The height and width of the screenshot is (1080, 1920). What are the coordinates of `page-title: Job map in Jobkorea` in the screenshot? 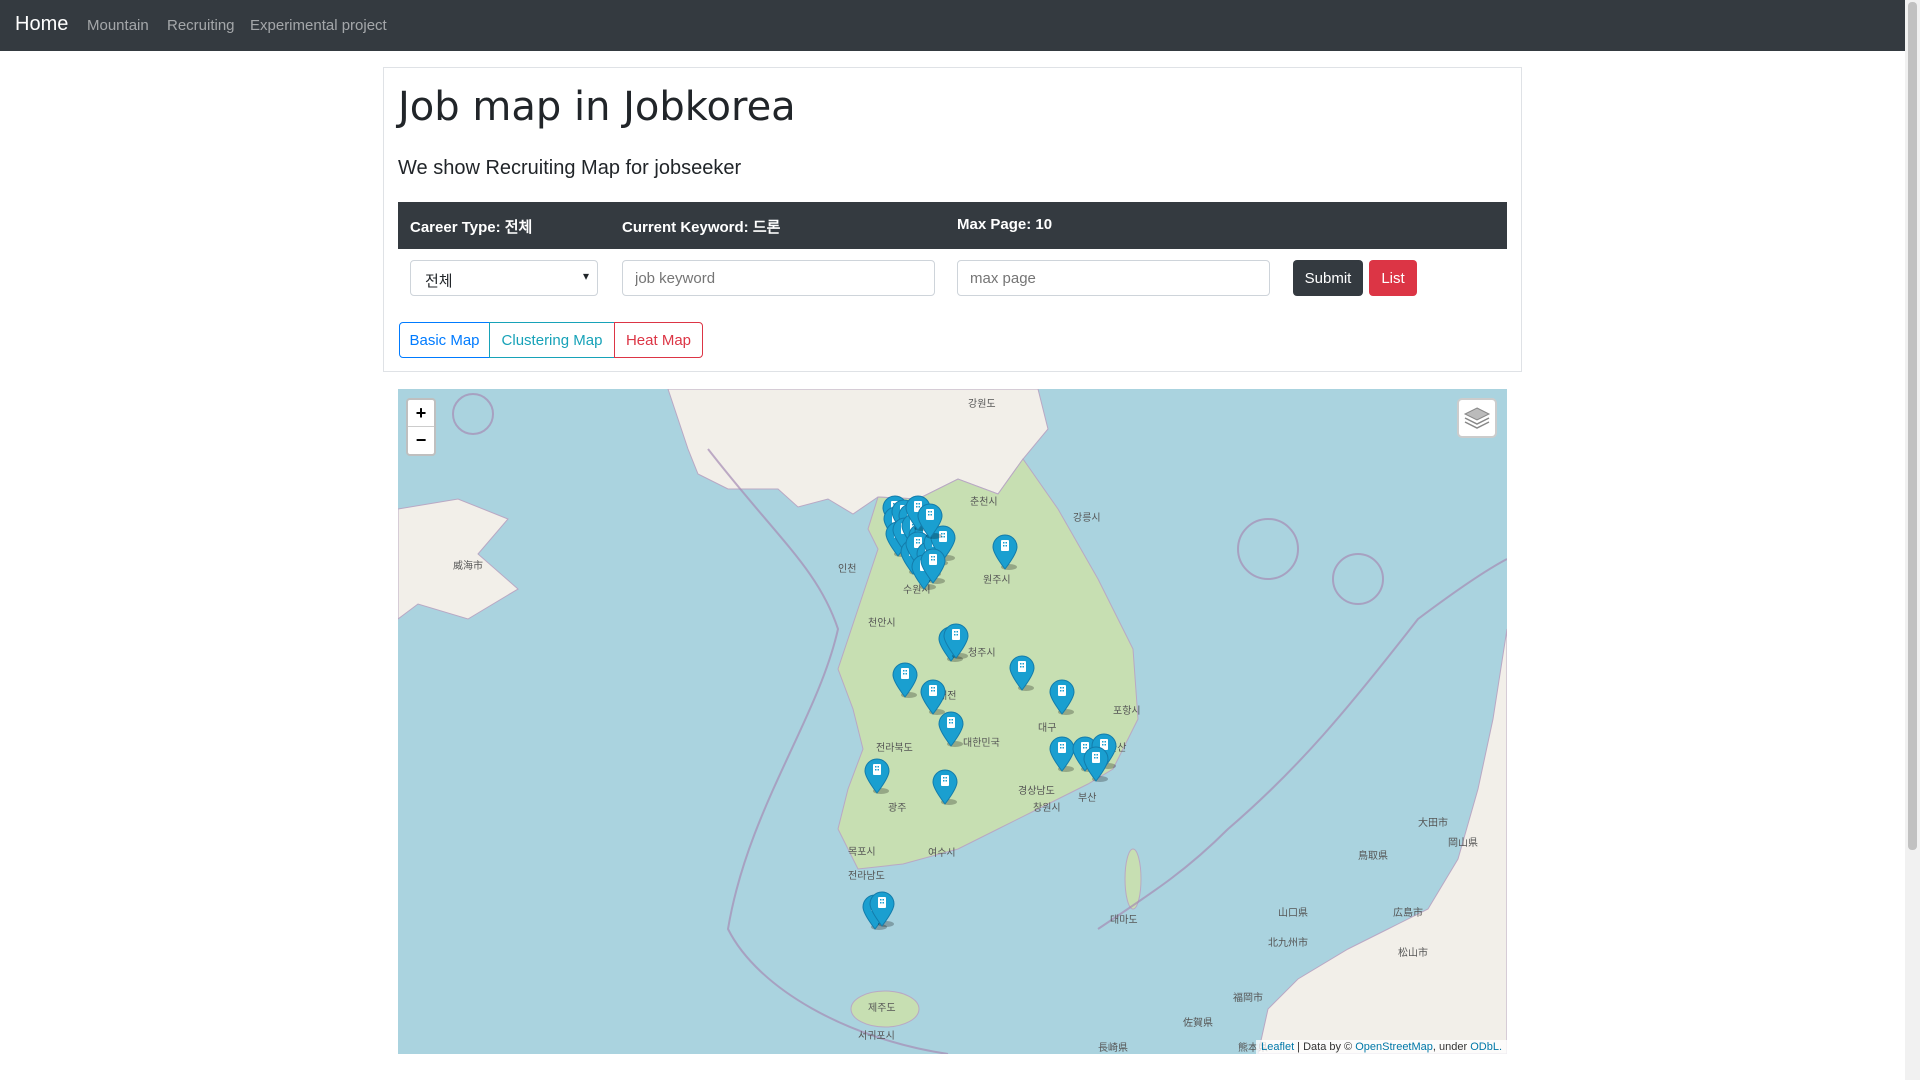 It's located at (597, 107).